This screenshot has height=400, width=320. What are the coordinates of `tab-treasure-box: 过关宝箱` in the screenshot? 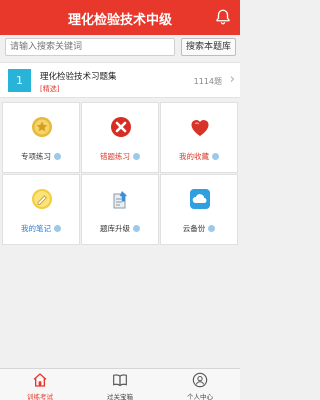 It's located at (120, 384).